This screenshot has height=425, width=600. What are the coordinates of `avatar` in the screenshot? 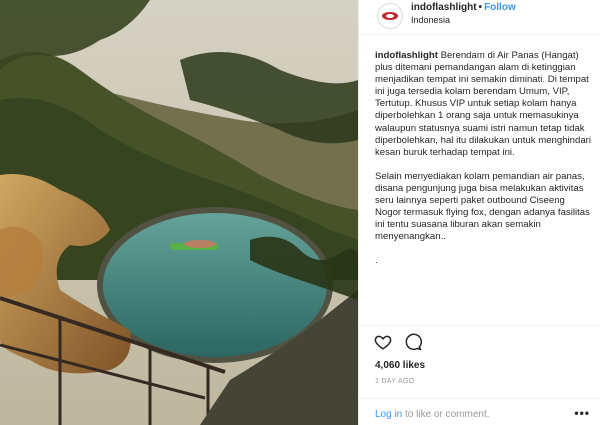 It's located at (390, 16).